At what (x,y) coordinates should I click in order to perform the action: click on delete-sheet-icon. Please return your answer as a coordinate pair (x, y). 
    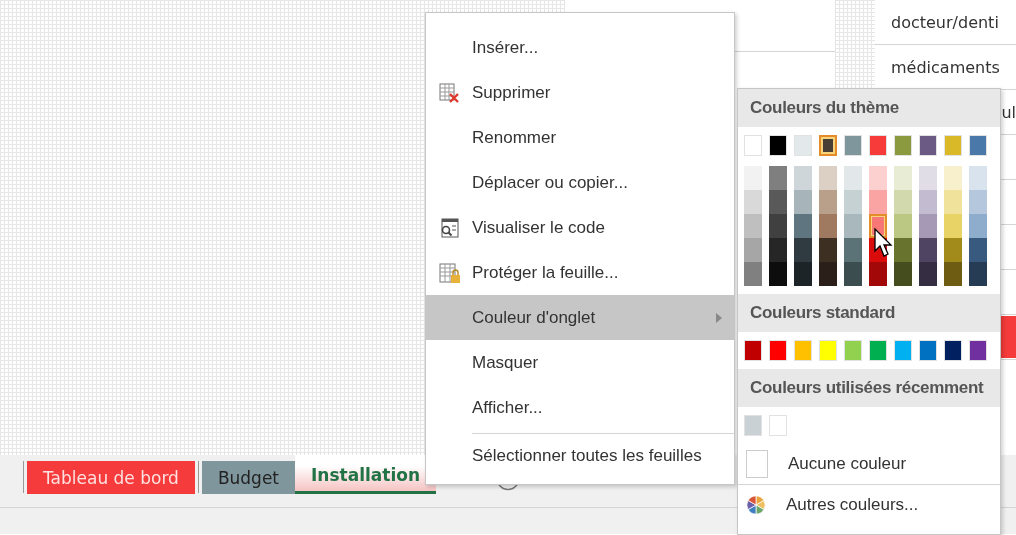
    Looking at the image, I should click on (449, 92).